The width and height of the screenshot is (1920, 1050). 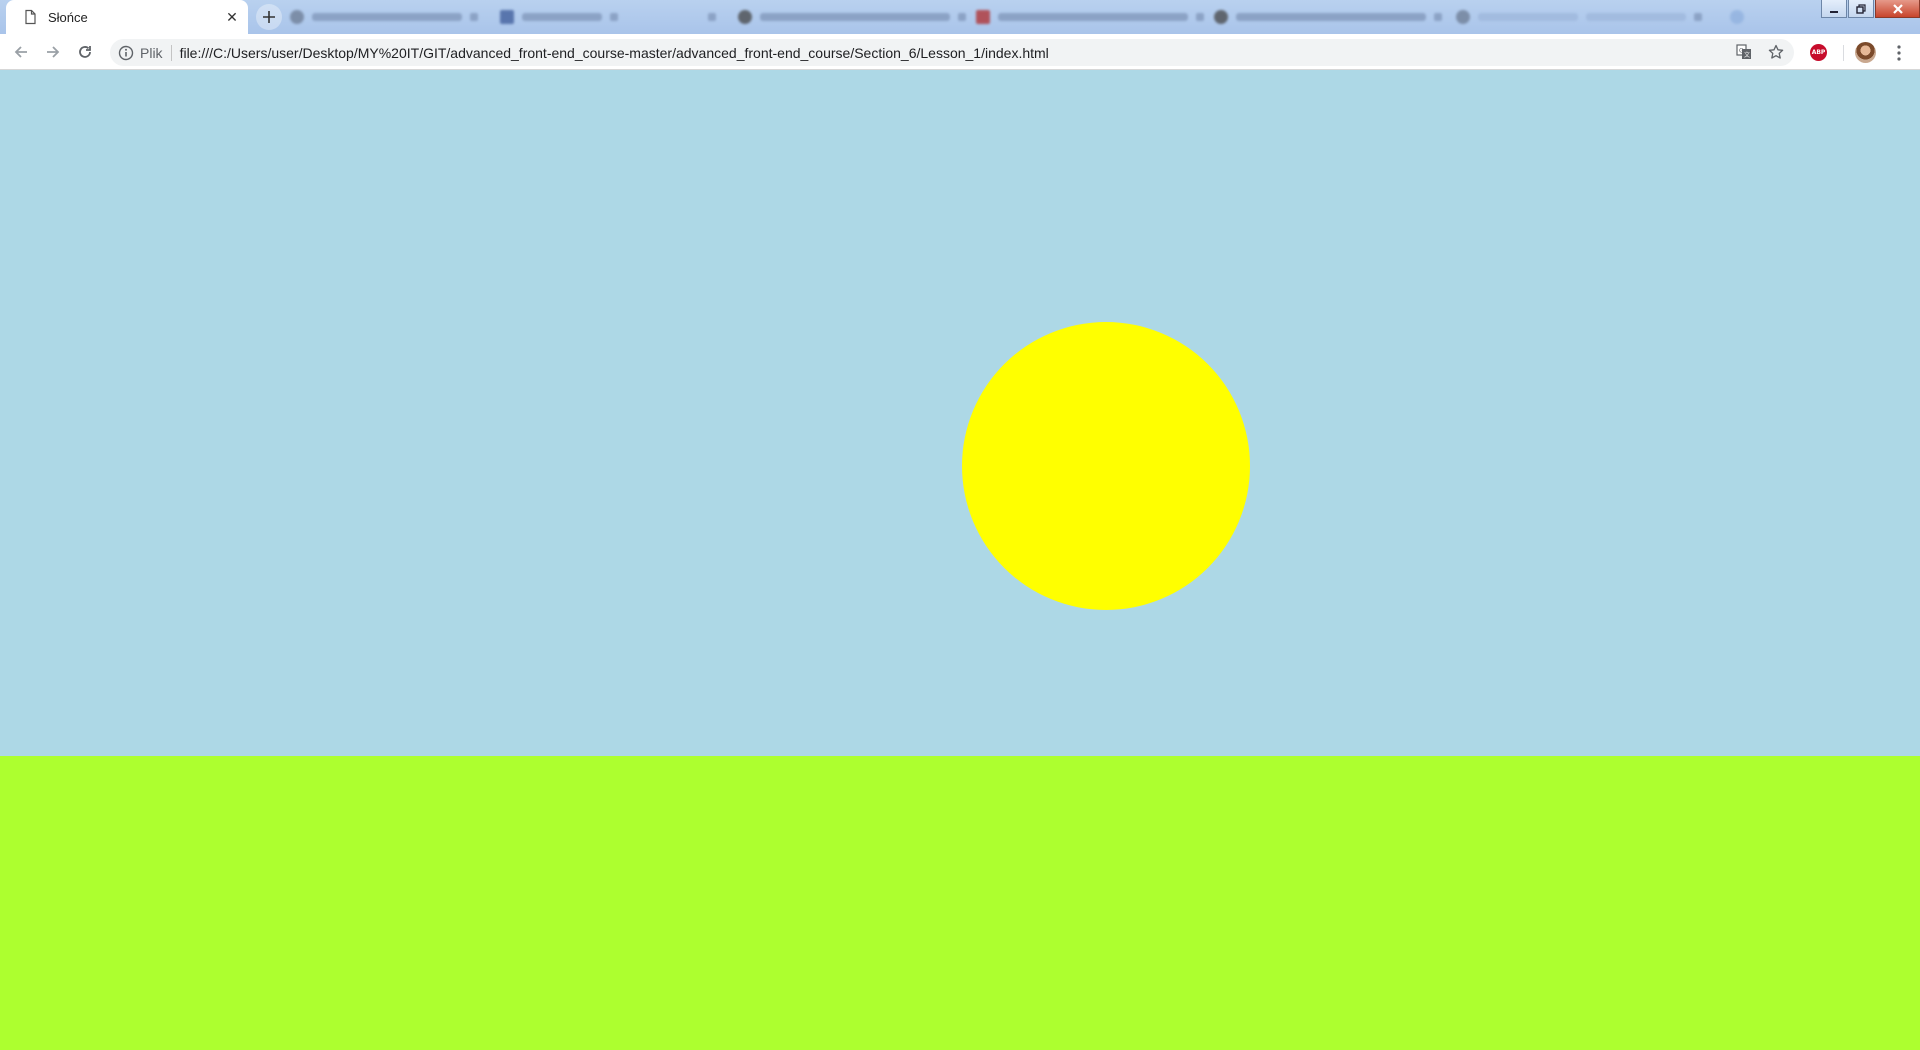 What do you see at coordinates (30, 17) in the screenshot?
I see `page-icon` at bounding box center [30, 17].